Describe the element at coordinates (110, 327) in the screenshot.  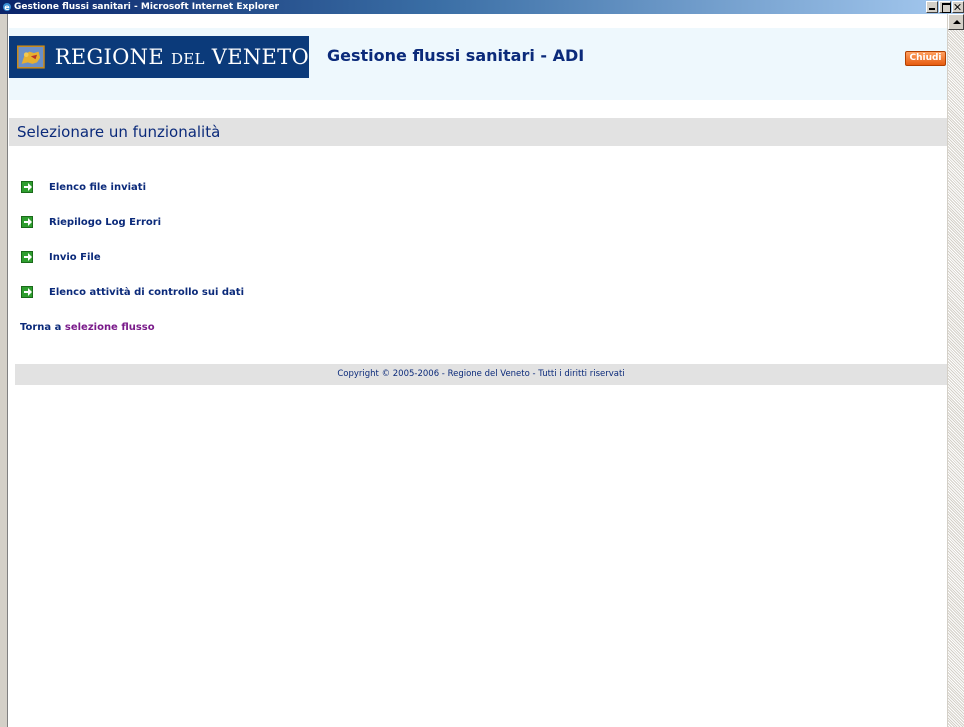
I see `selezione-flusso-link: selezione flusso` at that location.